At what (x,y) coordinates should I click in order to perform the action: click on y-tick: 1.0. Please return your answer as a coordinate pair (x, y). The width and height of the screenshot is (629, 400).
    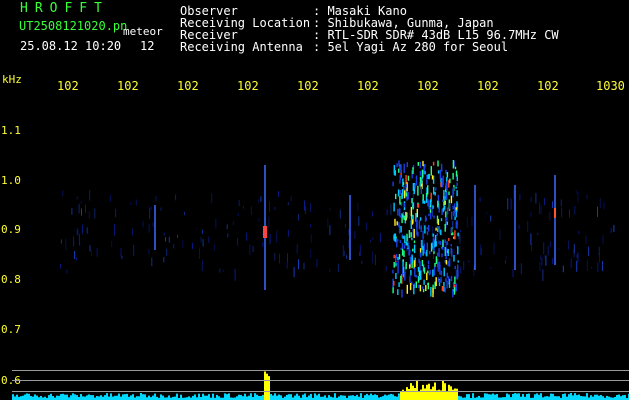
    Looking at the image, I should click on (11, 180).